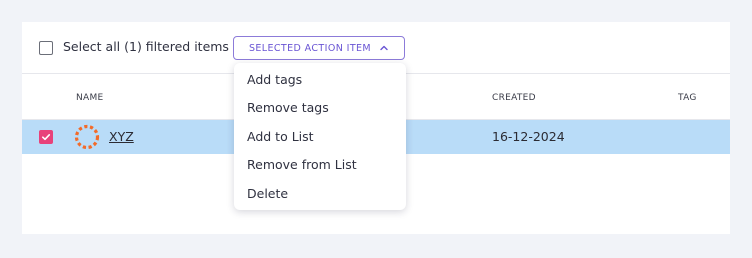  I want to click on checkmark-icon, so click(46, 137).